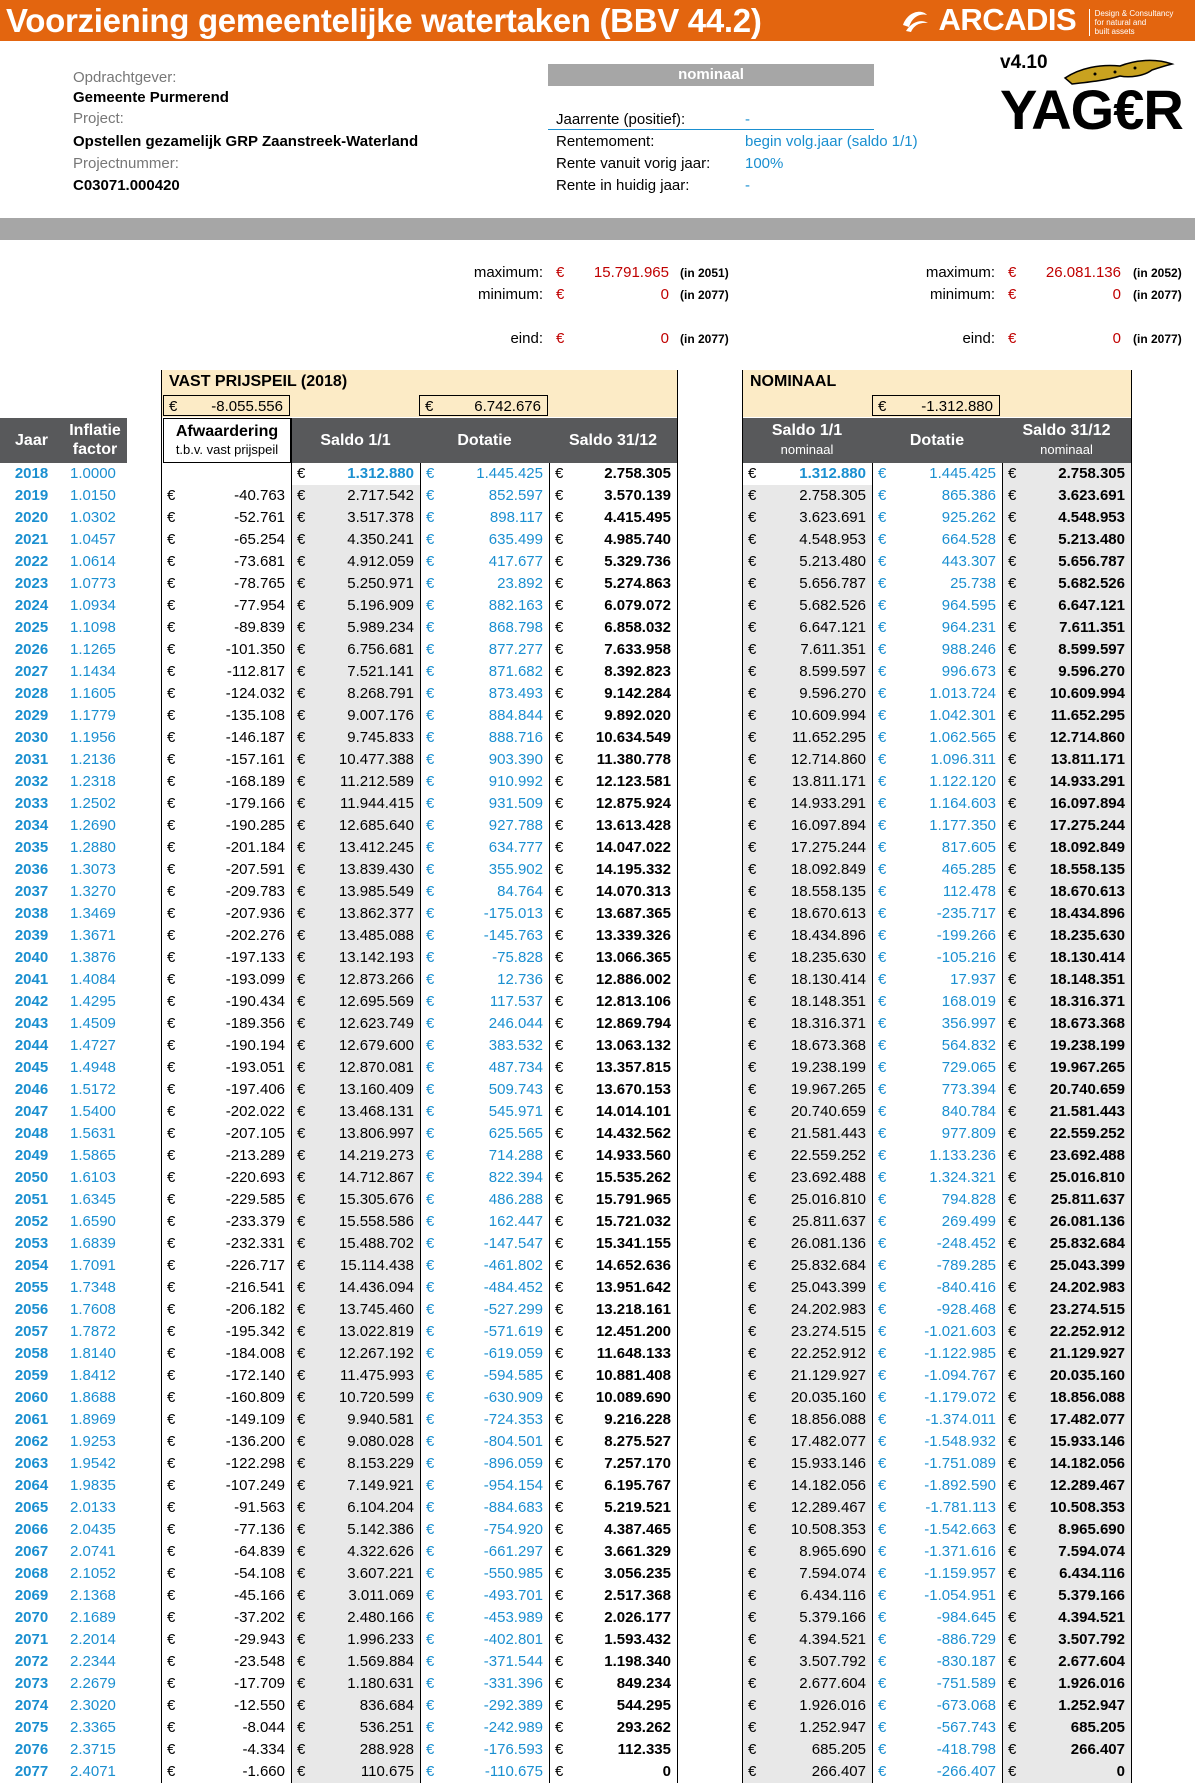 The height and width of the screenshot is (1784, 1195). Describe the element at coordinates (386, 1749) in the screenshot. I see `saldo11-cell: 288.928` at that location.